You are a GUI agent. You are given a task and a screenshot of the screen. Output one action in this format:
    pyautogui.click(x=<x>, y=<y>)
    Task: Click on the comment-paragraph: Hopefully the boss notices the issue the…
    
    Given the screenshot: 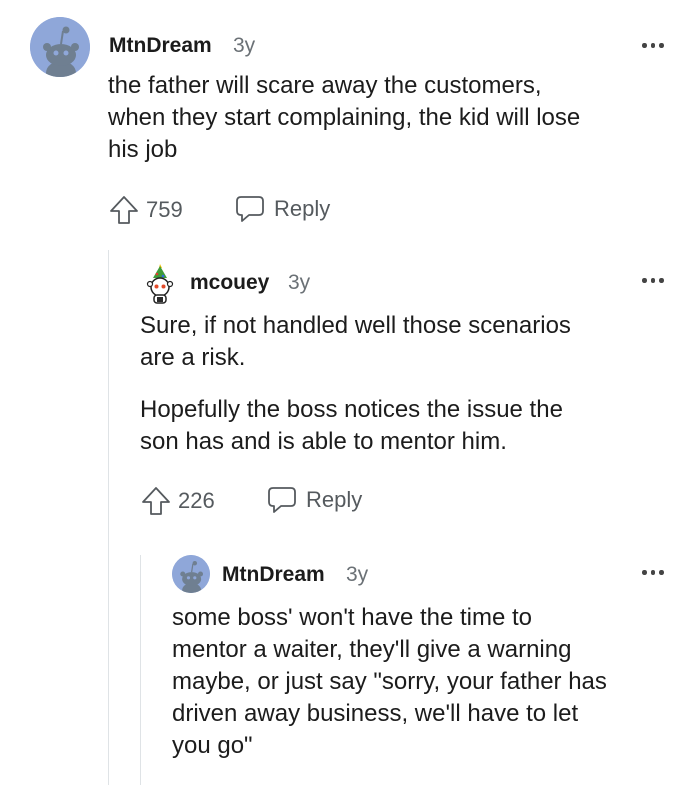 What is the action you would take?
    pyautogui.click(x=410, y=426)
    